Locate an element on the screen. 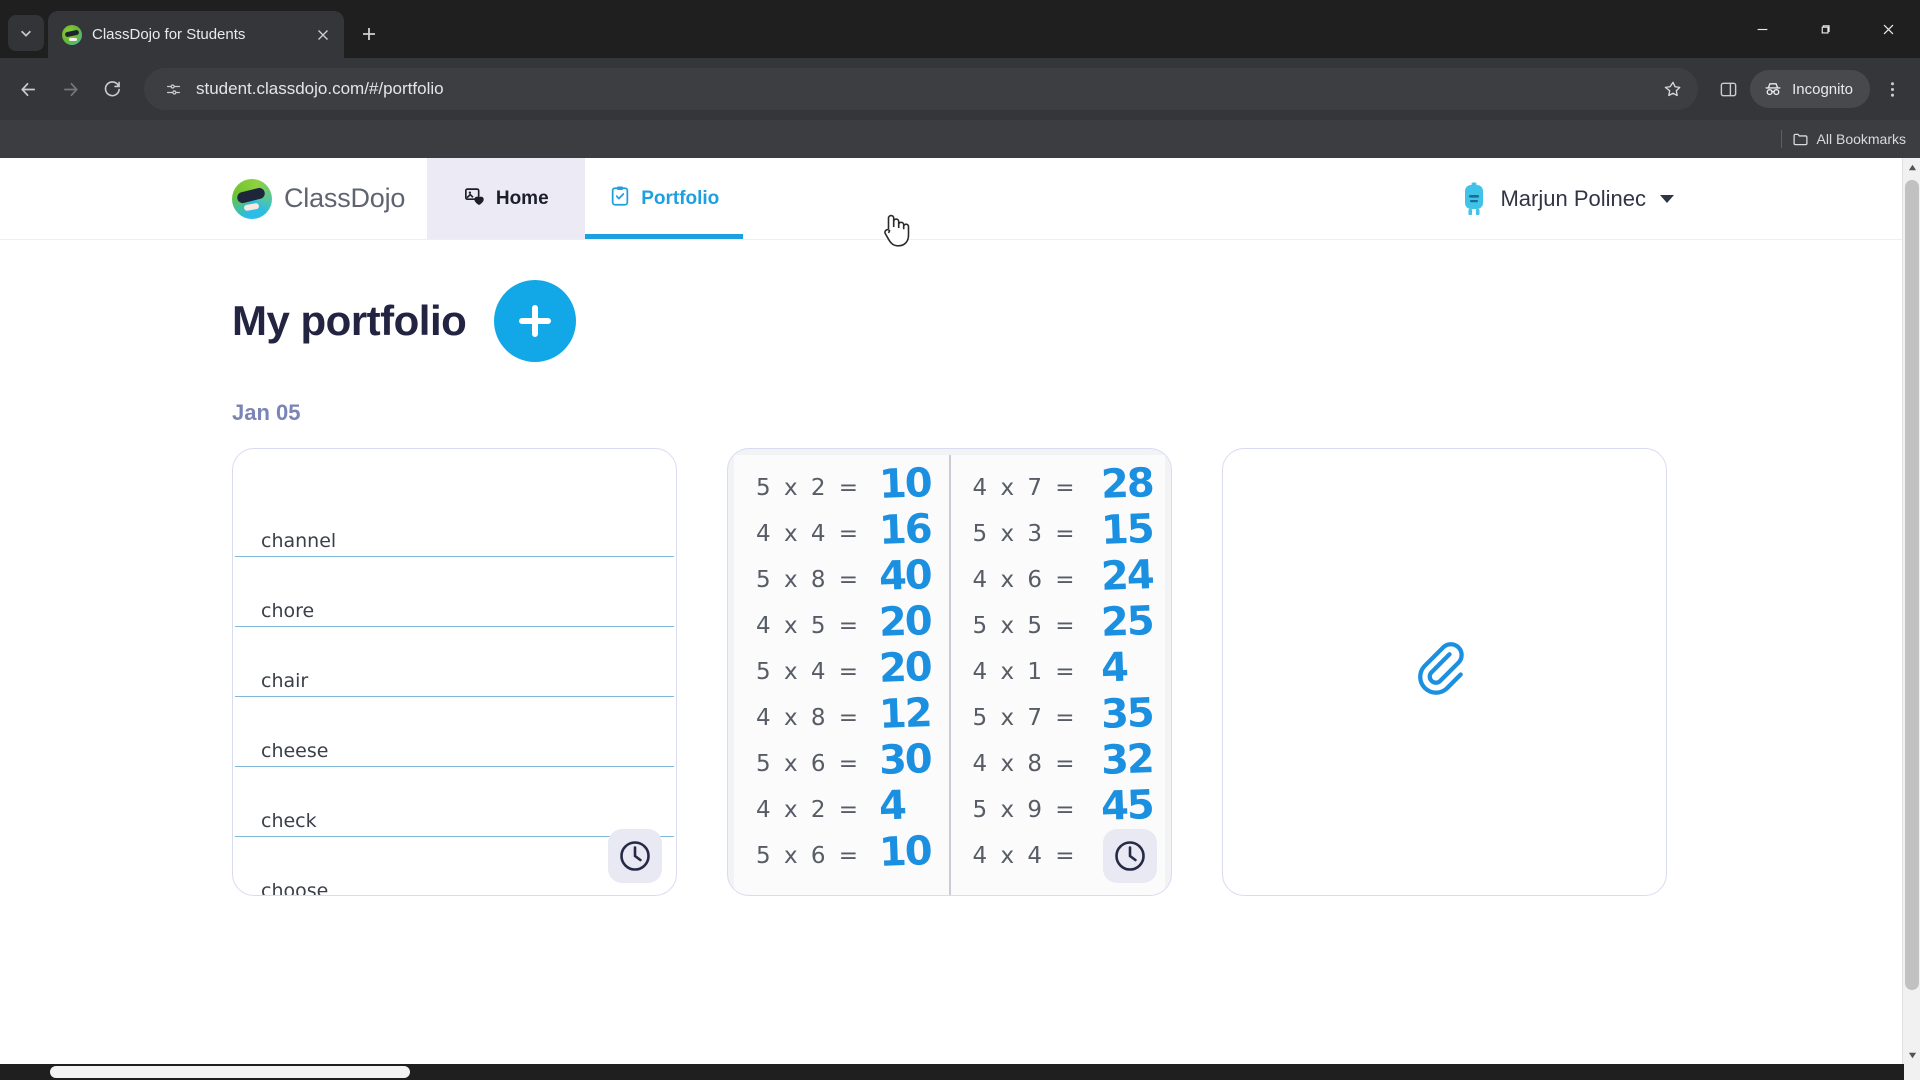 Image resolution: width=1920 pixels, height=1080 pixels. horizontal-scrollbar is located at coordinates (960, 1072).